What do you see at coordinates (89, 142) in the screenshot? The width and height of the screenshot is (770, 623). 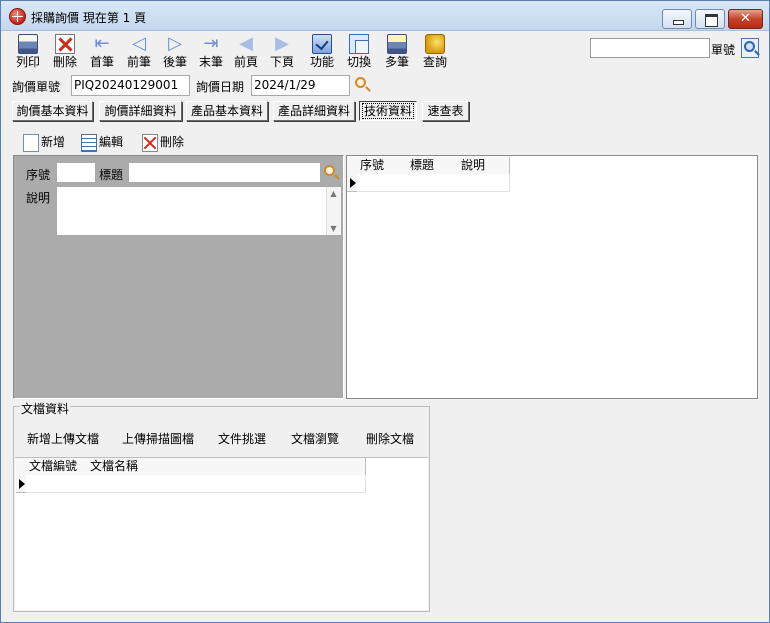 I see `edit-icon` at bounding box center [89, 142].